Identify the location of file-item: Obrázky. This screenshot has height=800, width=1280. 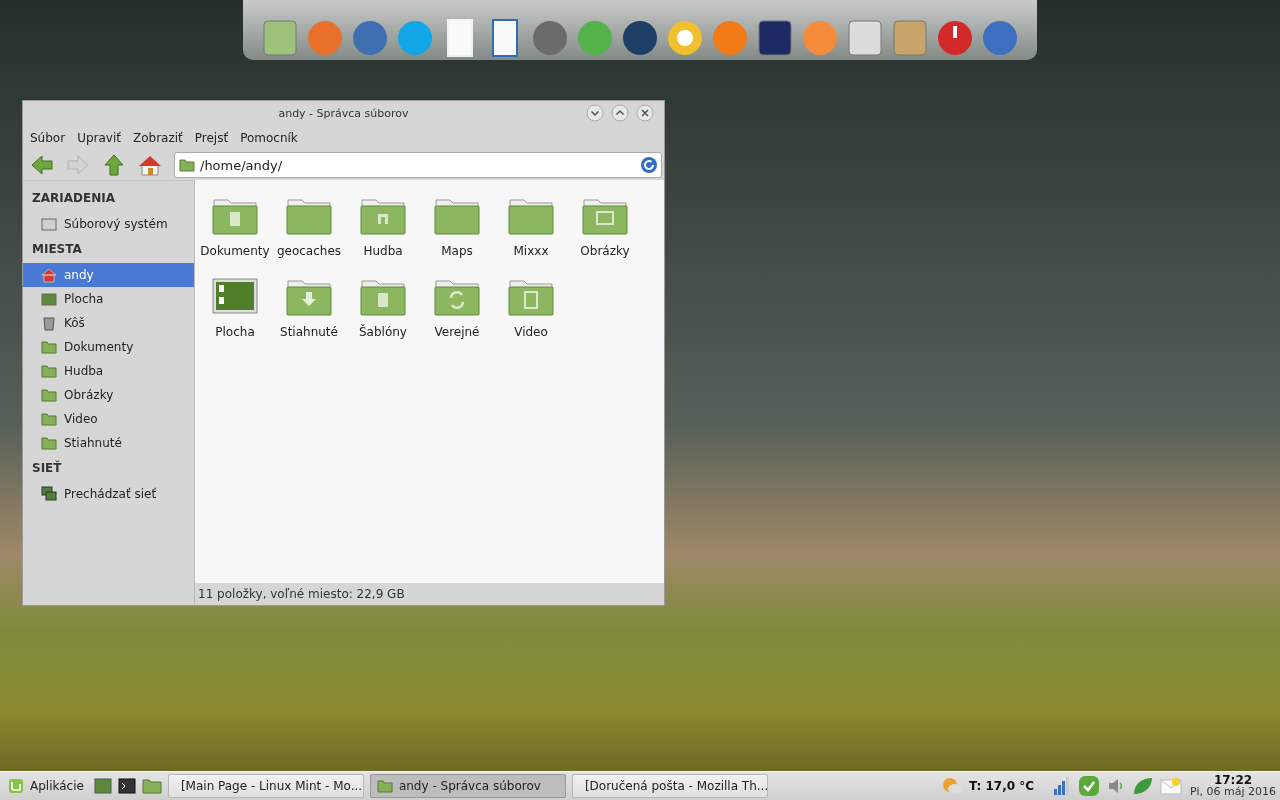
(605, 236).